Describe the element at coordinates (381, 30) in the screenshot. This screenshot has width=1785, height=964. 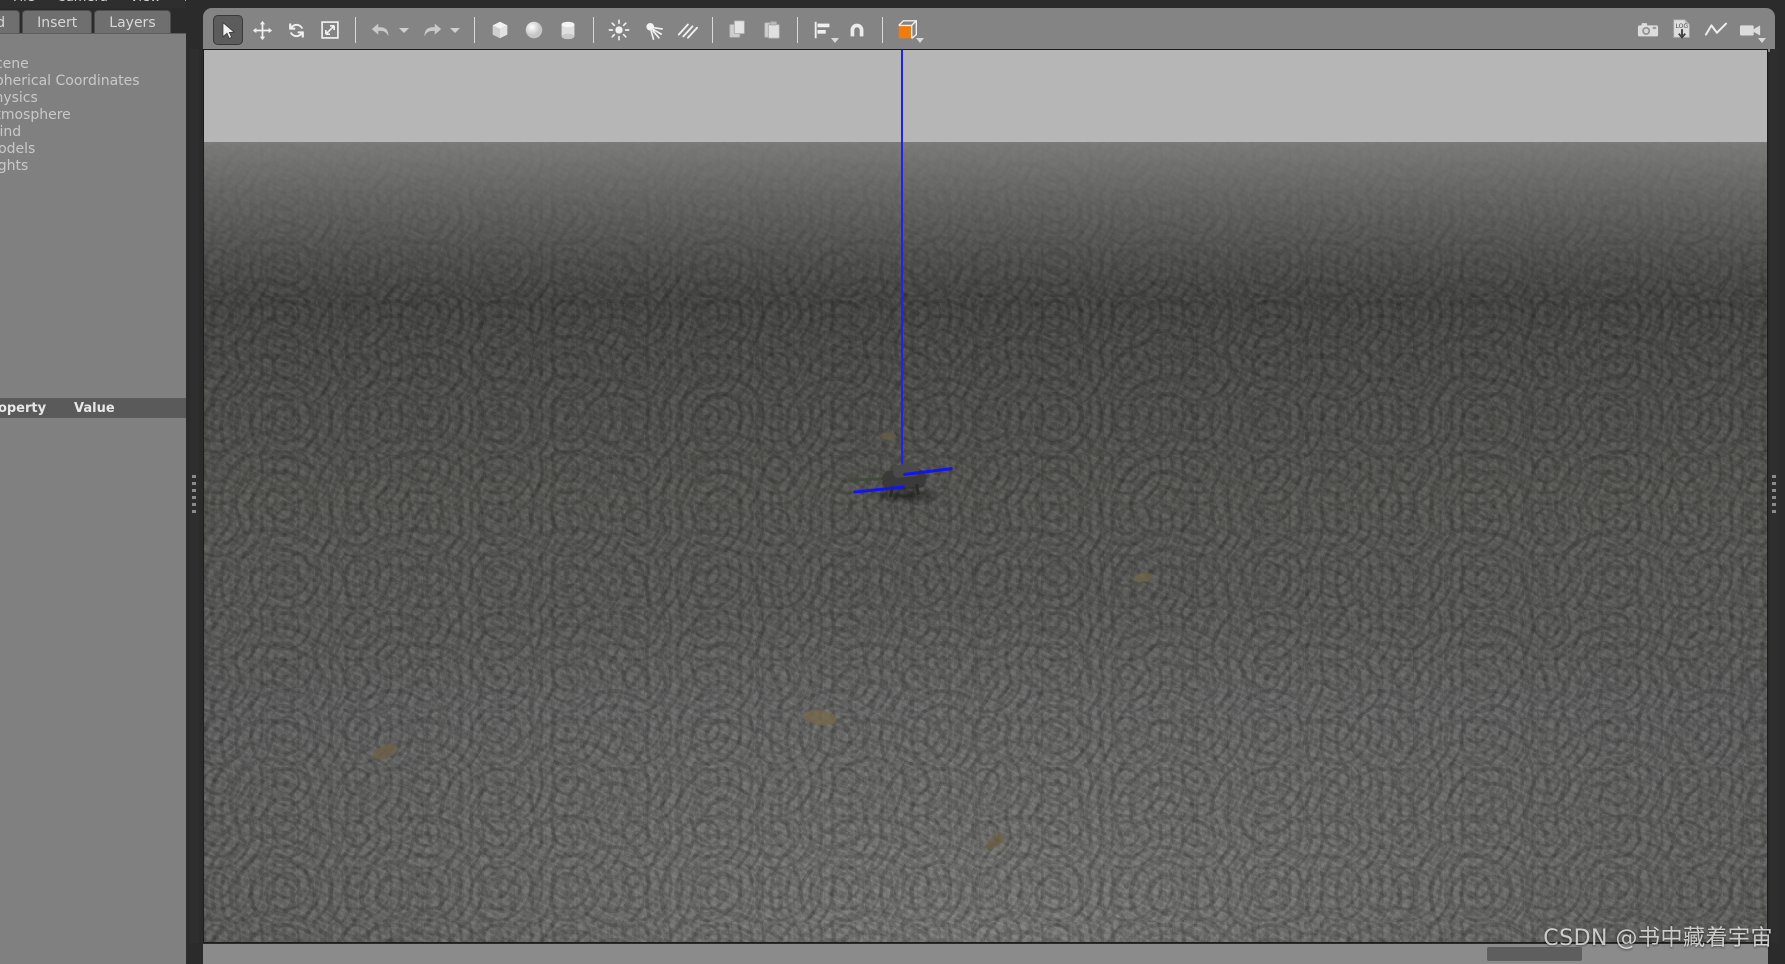
I see `undo-arrow-icon` at that location.